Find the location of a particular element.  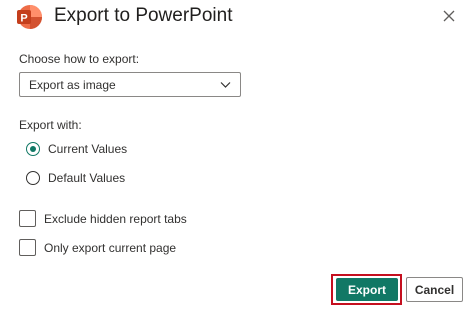

export-button: Export is located at coordinates (367, 289).